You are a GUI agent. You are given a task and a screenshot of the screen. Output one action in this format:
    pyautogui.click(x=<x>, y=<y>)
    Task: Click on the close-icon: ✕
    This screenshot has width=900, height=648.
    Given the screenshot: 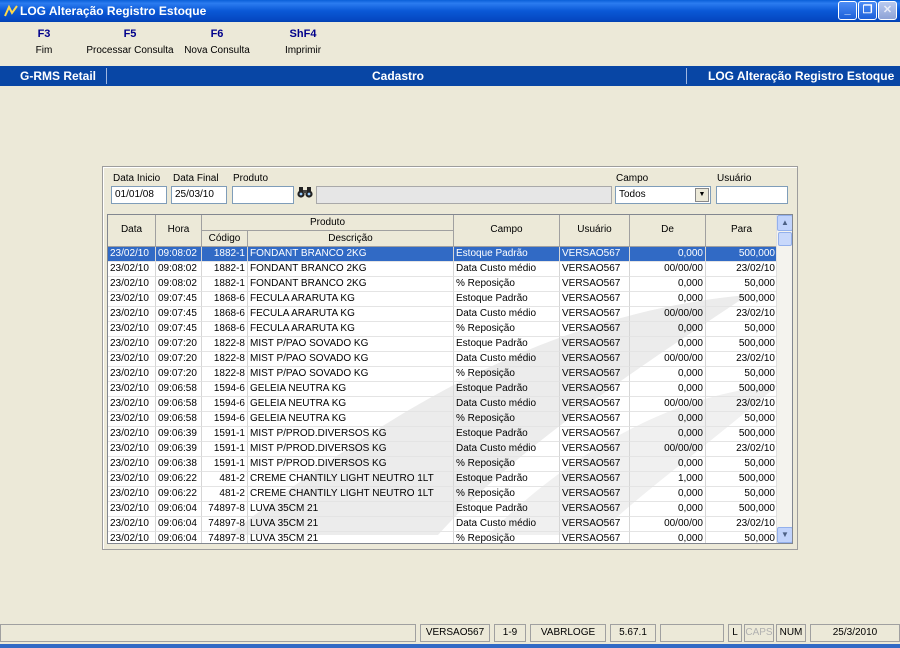 What is the action you would take?
    pyautogui.click(x=887, y=10)
    